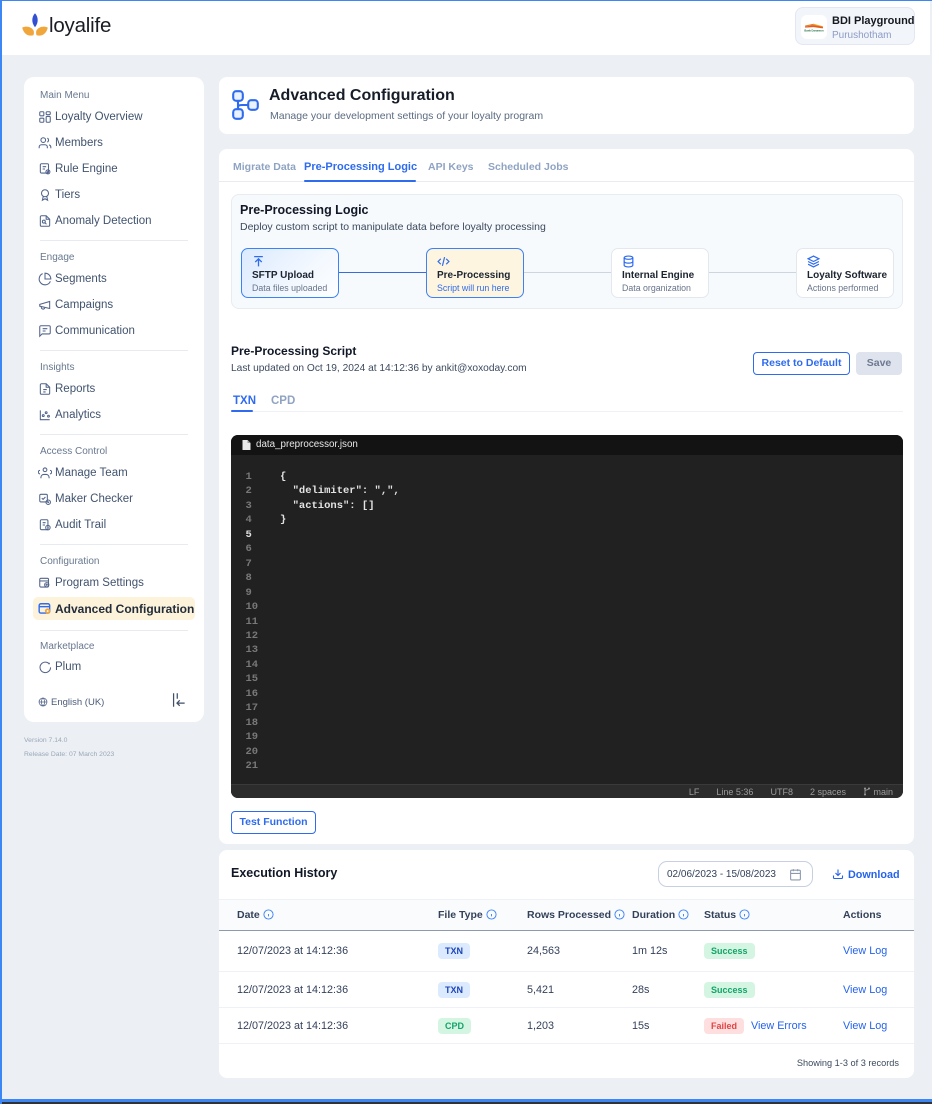 Image resolution: width=932 pixels, height=1104 pixels. Describe the element at coordinates (814, 31) in the screenshot. I see `svg-text: Bank Danamon` at that location.